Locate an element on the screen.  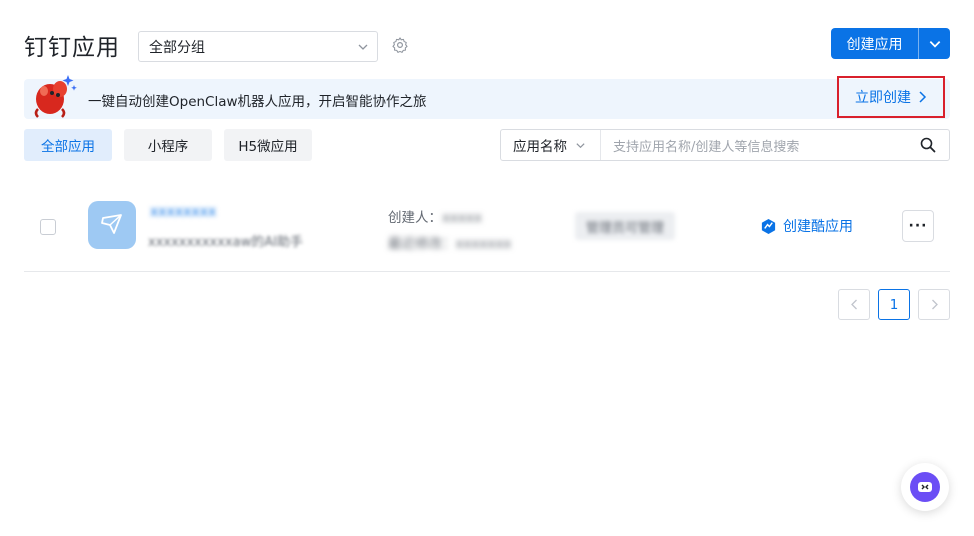
pagination-page-current: 1 is located at coordinates (894, 304).